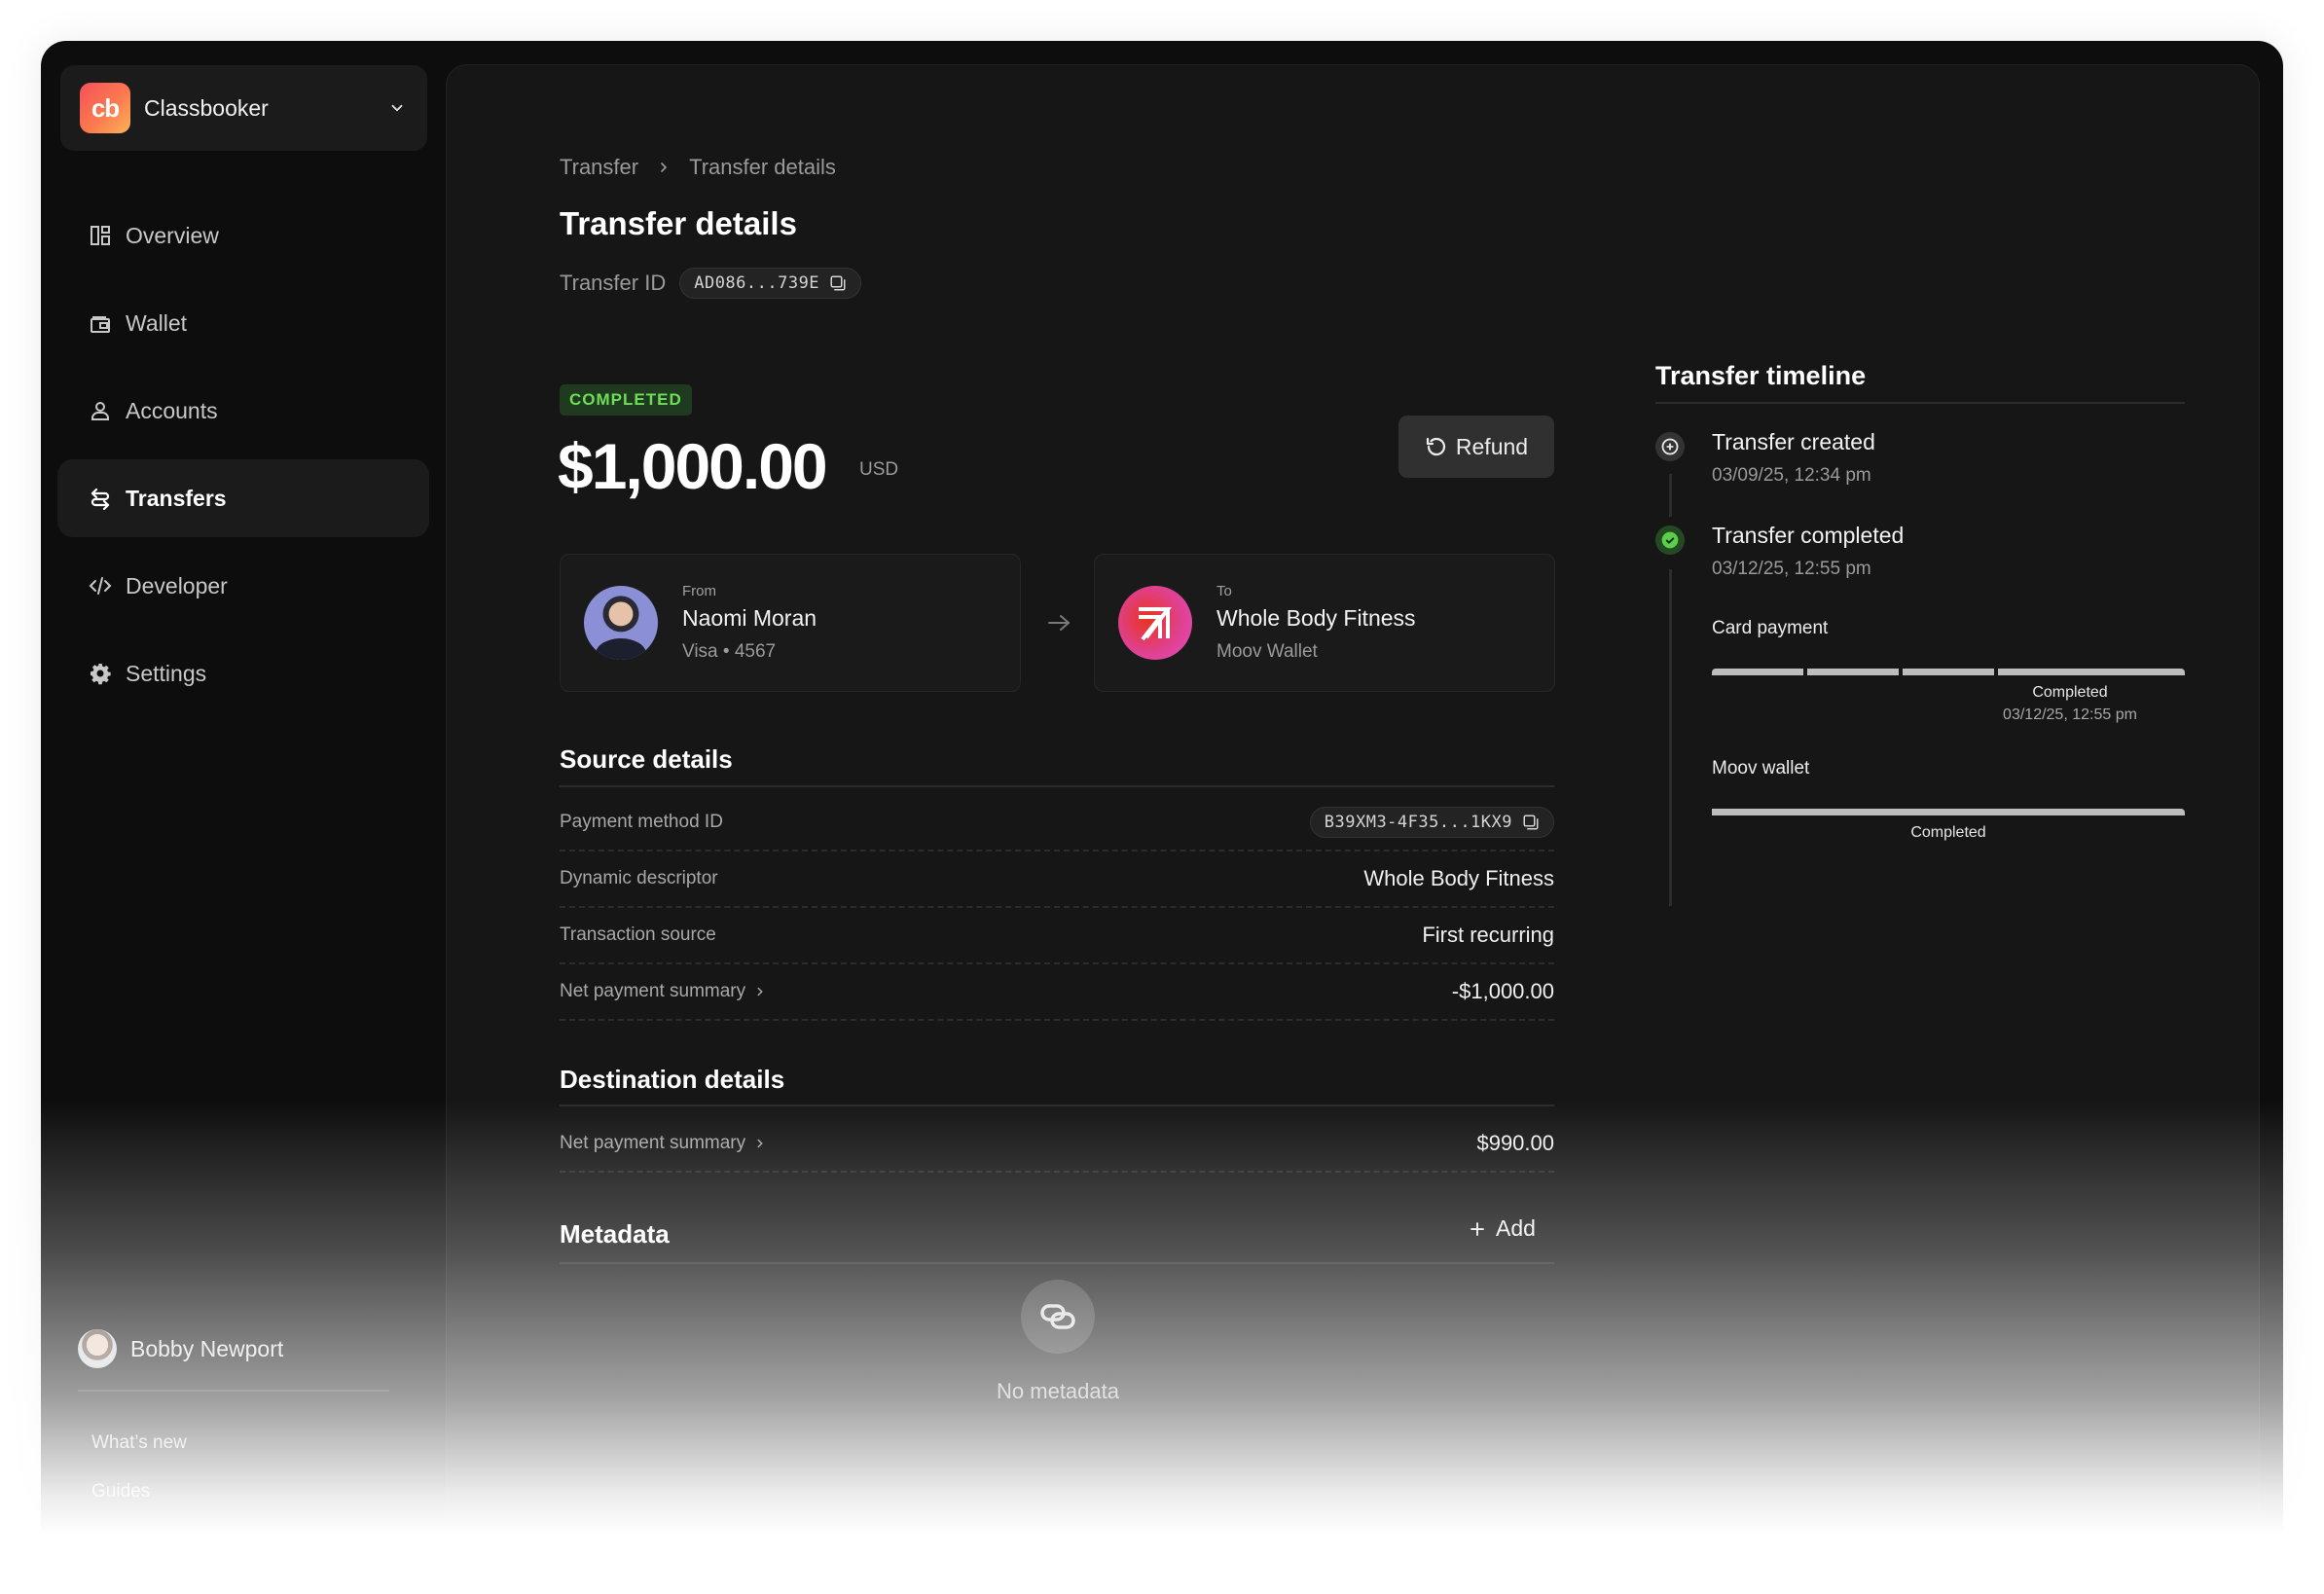 The width and height of the screenshot is (2324, 1594). Describe the element at coordinates (1793, 458) in the screenshot. I see `timeline-event: Transfer created 03/09/25, 12:34 pm` at that location.